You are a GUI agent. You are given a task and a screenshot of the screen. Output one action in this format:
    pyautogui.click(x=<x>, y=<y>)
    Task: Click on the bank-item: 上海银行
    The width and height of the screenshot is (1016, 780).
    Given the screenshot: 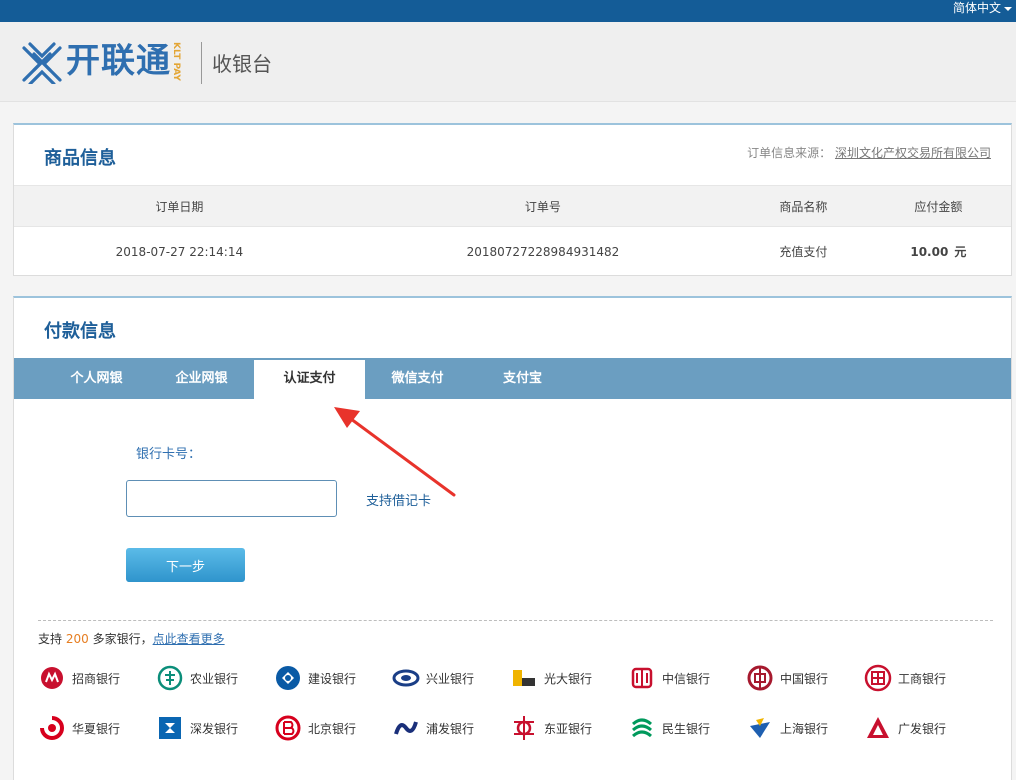 What is the action you would take?
    pyautogui.click(x=805, y=728)
    